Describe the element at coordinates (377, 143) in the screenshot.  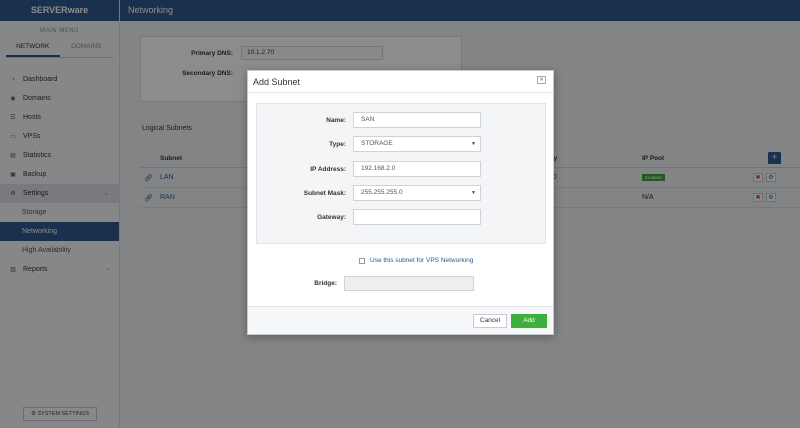
I see `type-select-value: STORAGE` at that location.